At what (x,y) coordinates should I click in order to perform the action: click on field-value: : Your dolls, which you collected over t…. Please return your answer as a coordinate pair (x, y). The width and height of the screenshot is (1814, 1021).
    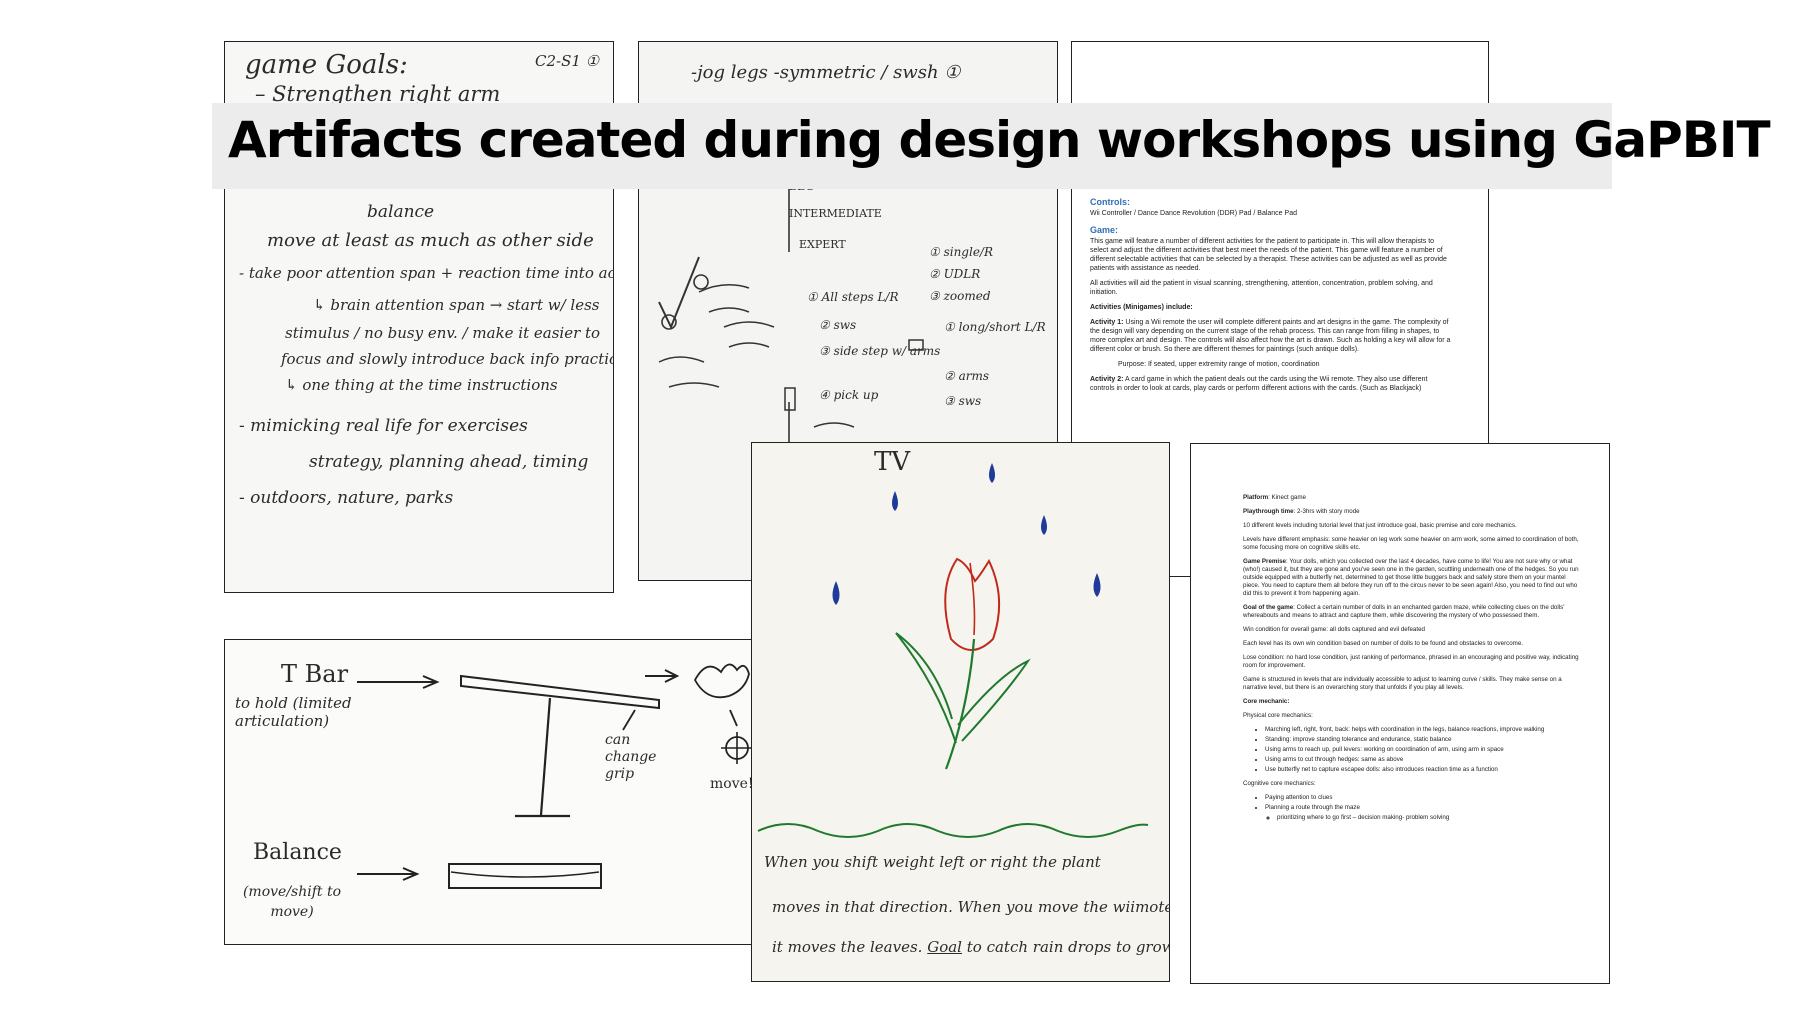
    Looking at the image, I should click on (1411, 577).